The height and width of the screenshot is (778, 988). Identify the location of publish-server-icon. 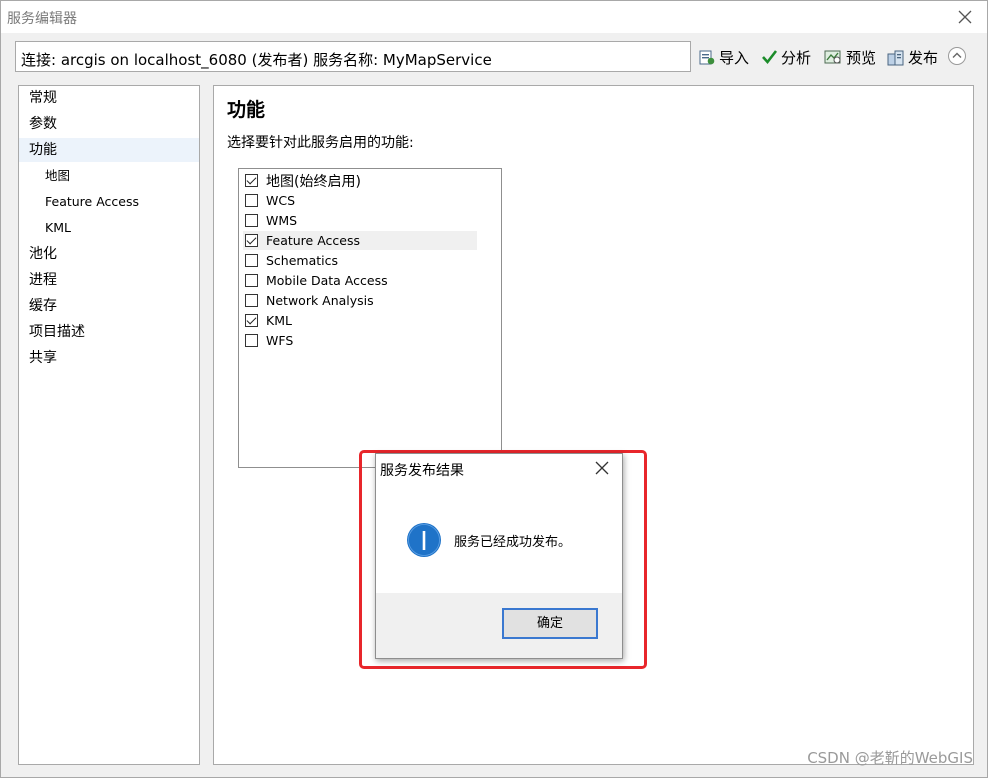
(895, 57).